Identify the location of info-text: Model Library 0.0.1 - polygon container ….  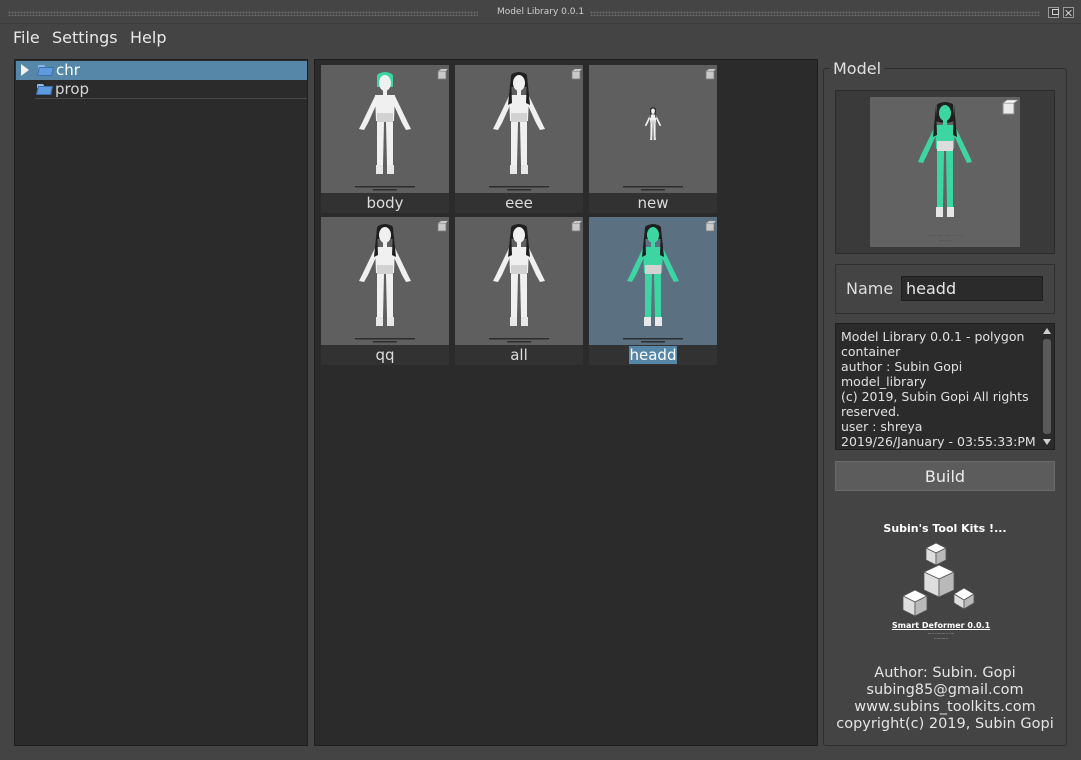
(941, 389).